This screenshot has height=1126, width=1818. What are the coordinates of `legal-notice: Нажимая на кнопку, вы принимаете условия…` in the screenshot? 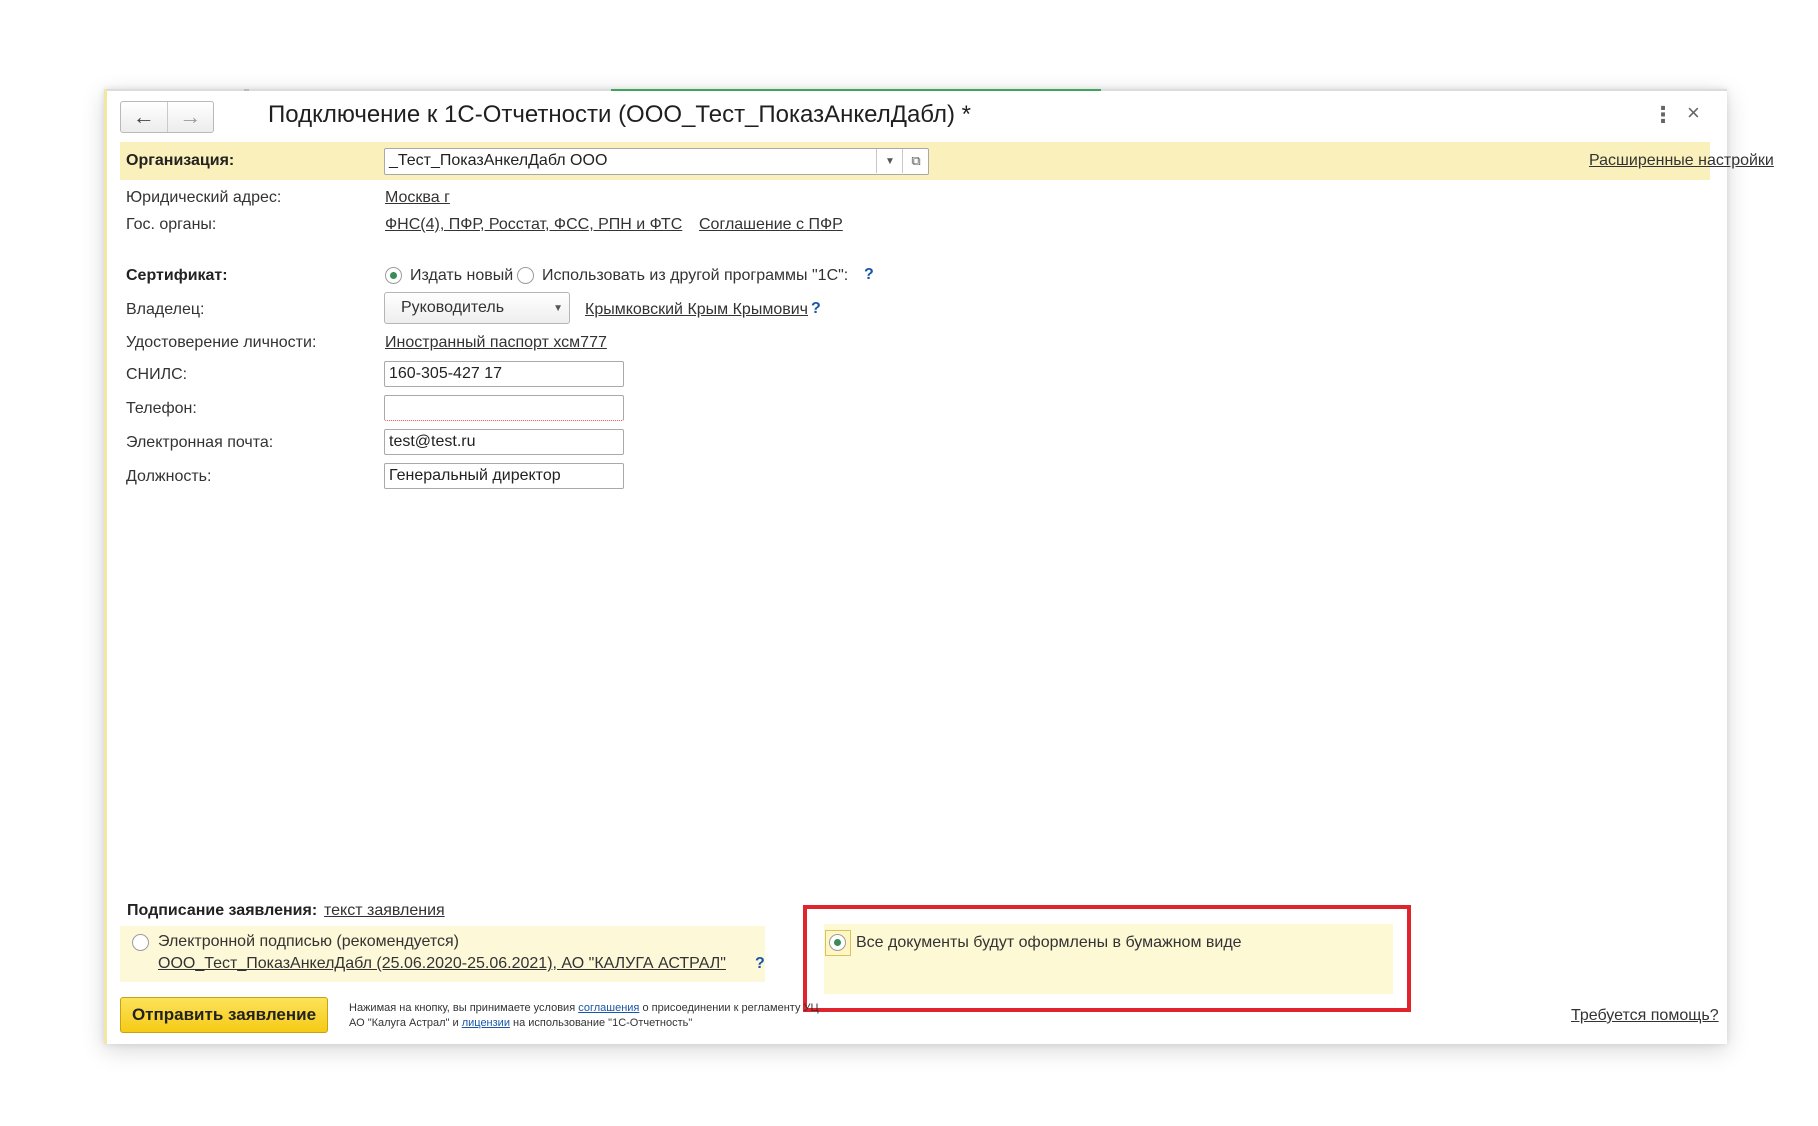 It's located at (584, 1016).